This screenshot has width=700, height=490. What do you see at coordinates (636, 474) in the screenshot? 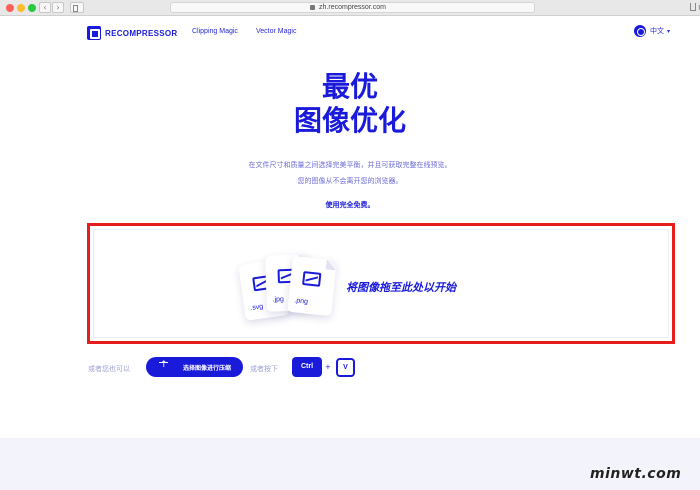
I see `watermark: minwt.com` at bounding box center [636, 474].